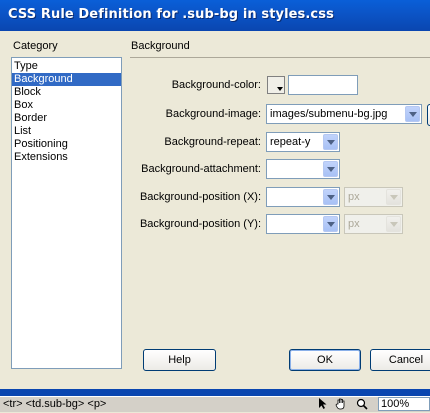 The width and height of the screenshot is (430, 413). What do you see at coordinates (66, 144) in the screenshot?
I see `category-item-positioning: Positioning` at bounding box center [66, 144].